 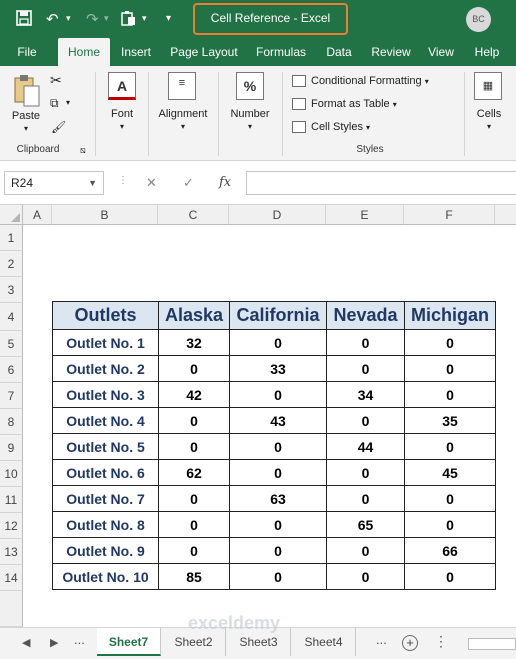 I want to click on redo-dropdown-icon: ▾, so click(x=106, y=19).